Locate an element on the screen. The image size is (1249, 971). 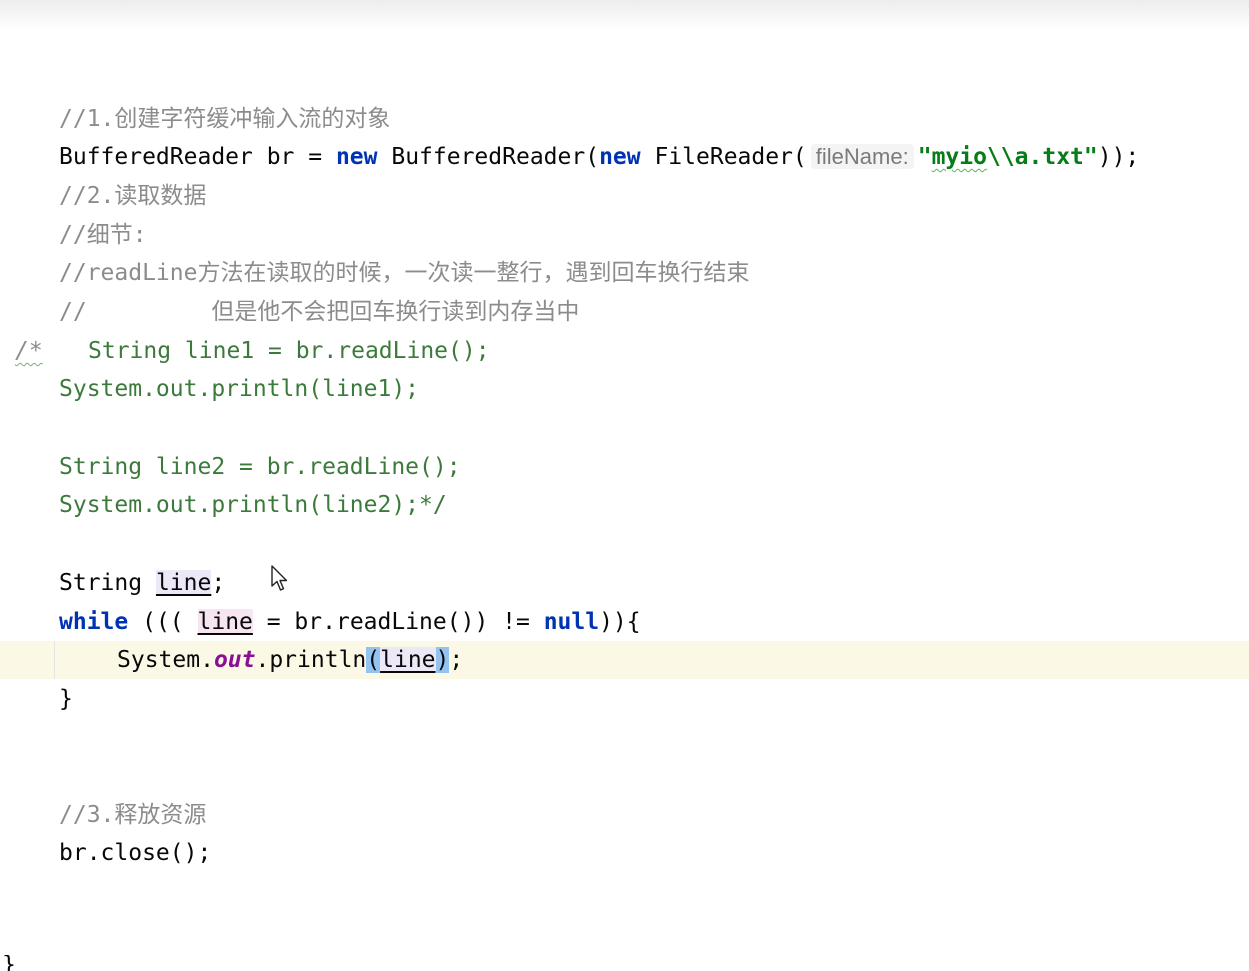
code-line-13: String line; is located at coordinates (624, 583).